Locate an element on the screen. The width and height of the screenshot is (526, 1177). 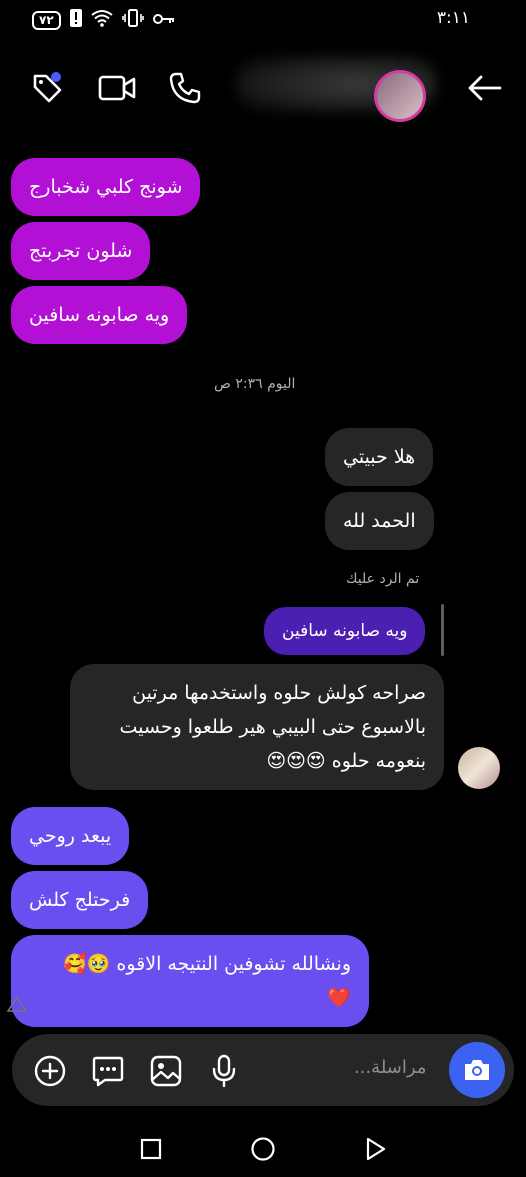
status-icons: ٧٢ is located at coordinates (103, 20).